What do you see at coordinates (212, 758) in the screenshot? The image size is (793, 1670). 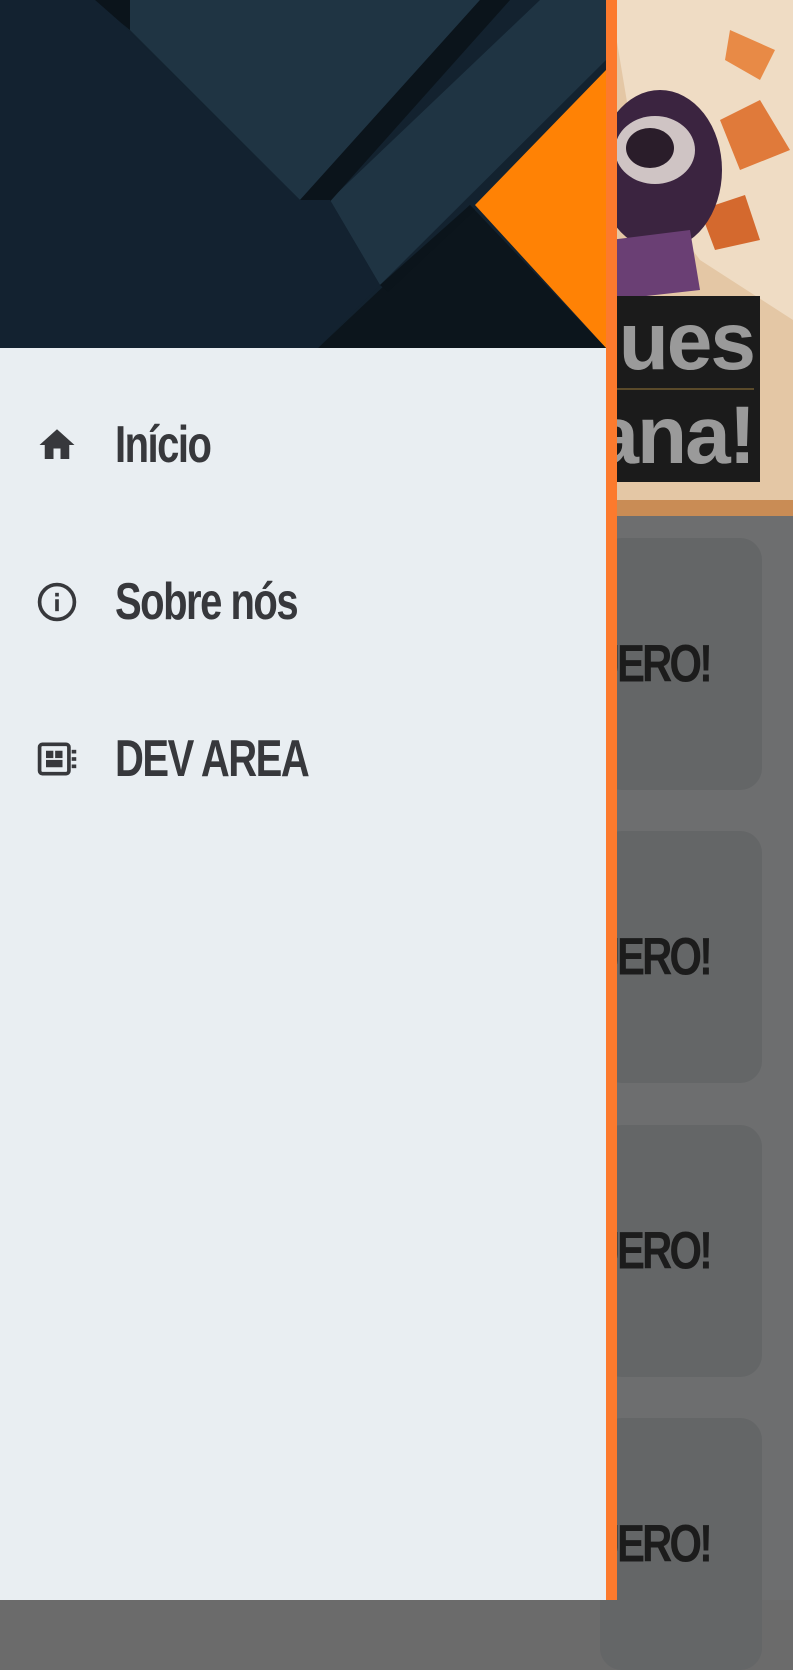 I see `menu-item-label: DEV AREA` at bounding box center [212, 758].